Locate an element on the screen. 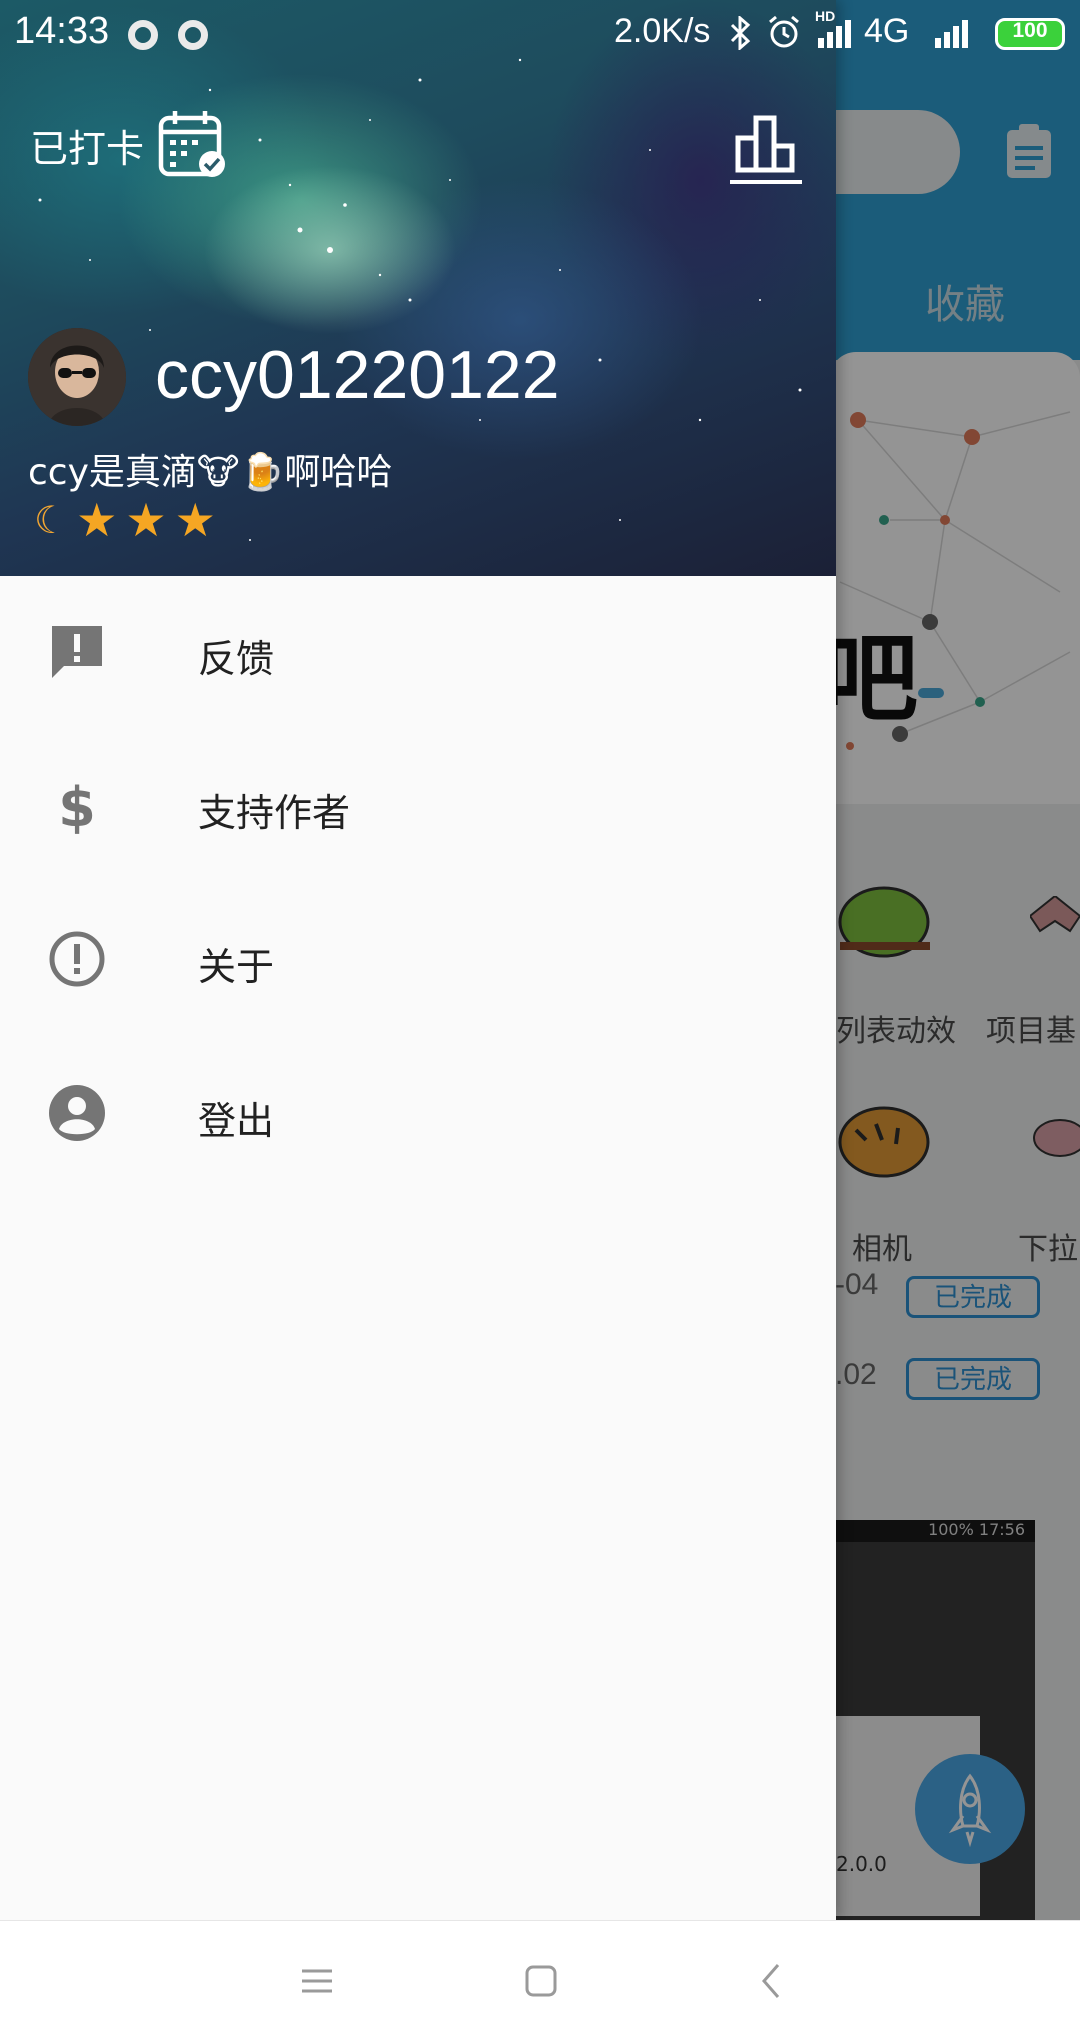 Image resolution: width=1080 pixels, height=2041 pixels. bluetooth-icon is located at coordinates (740, 33).